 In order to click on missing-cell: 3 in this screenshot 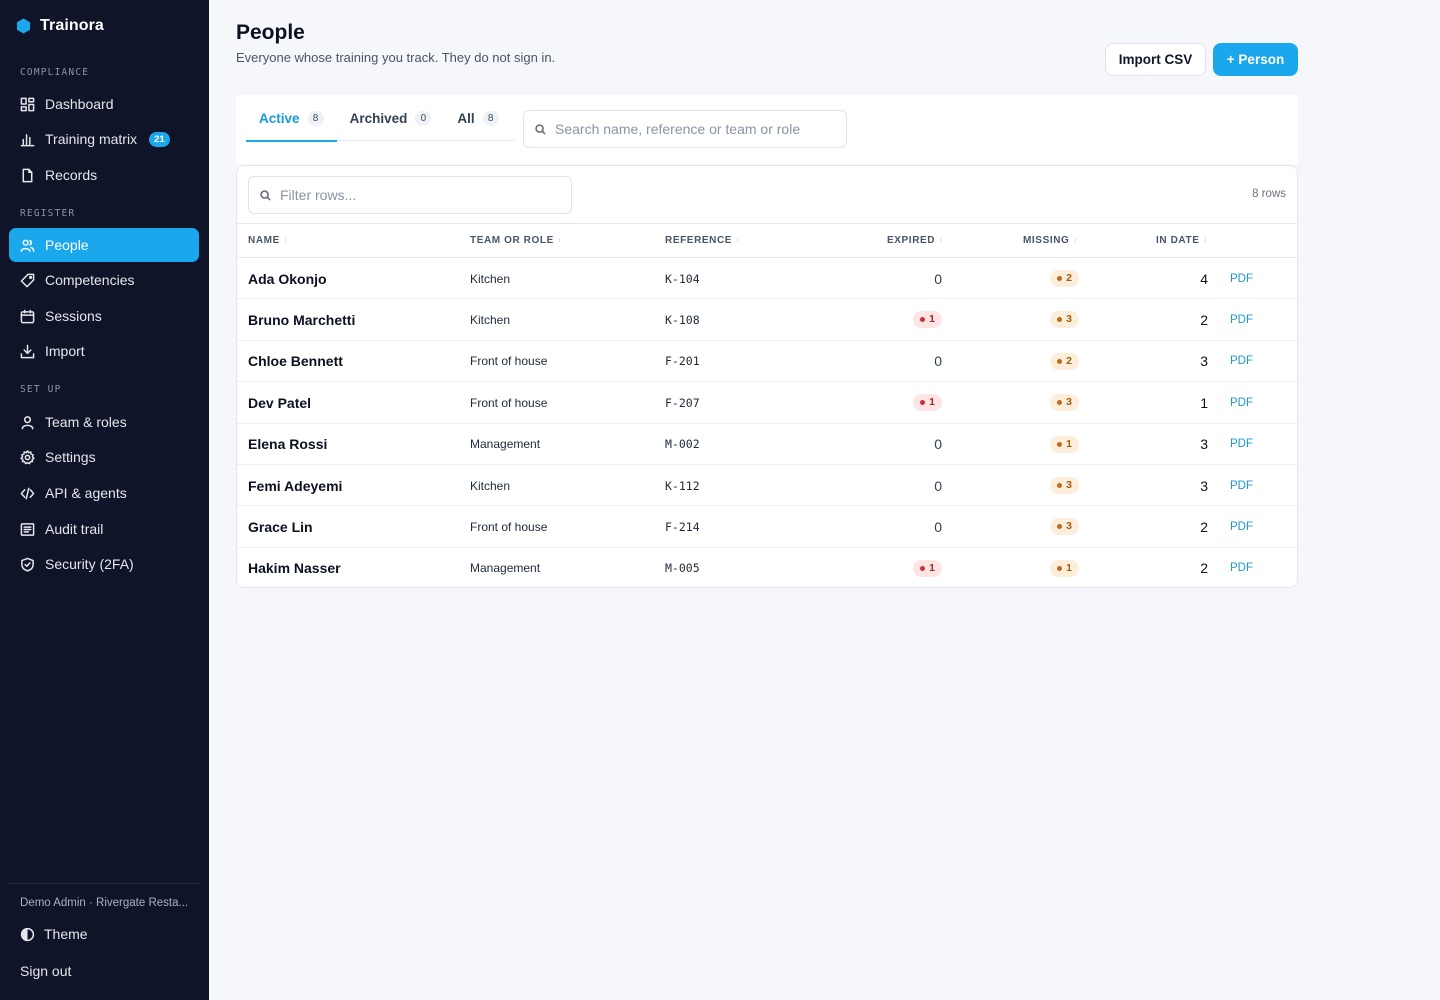, I will do `click(1064, 402)`.